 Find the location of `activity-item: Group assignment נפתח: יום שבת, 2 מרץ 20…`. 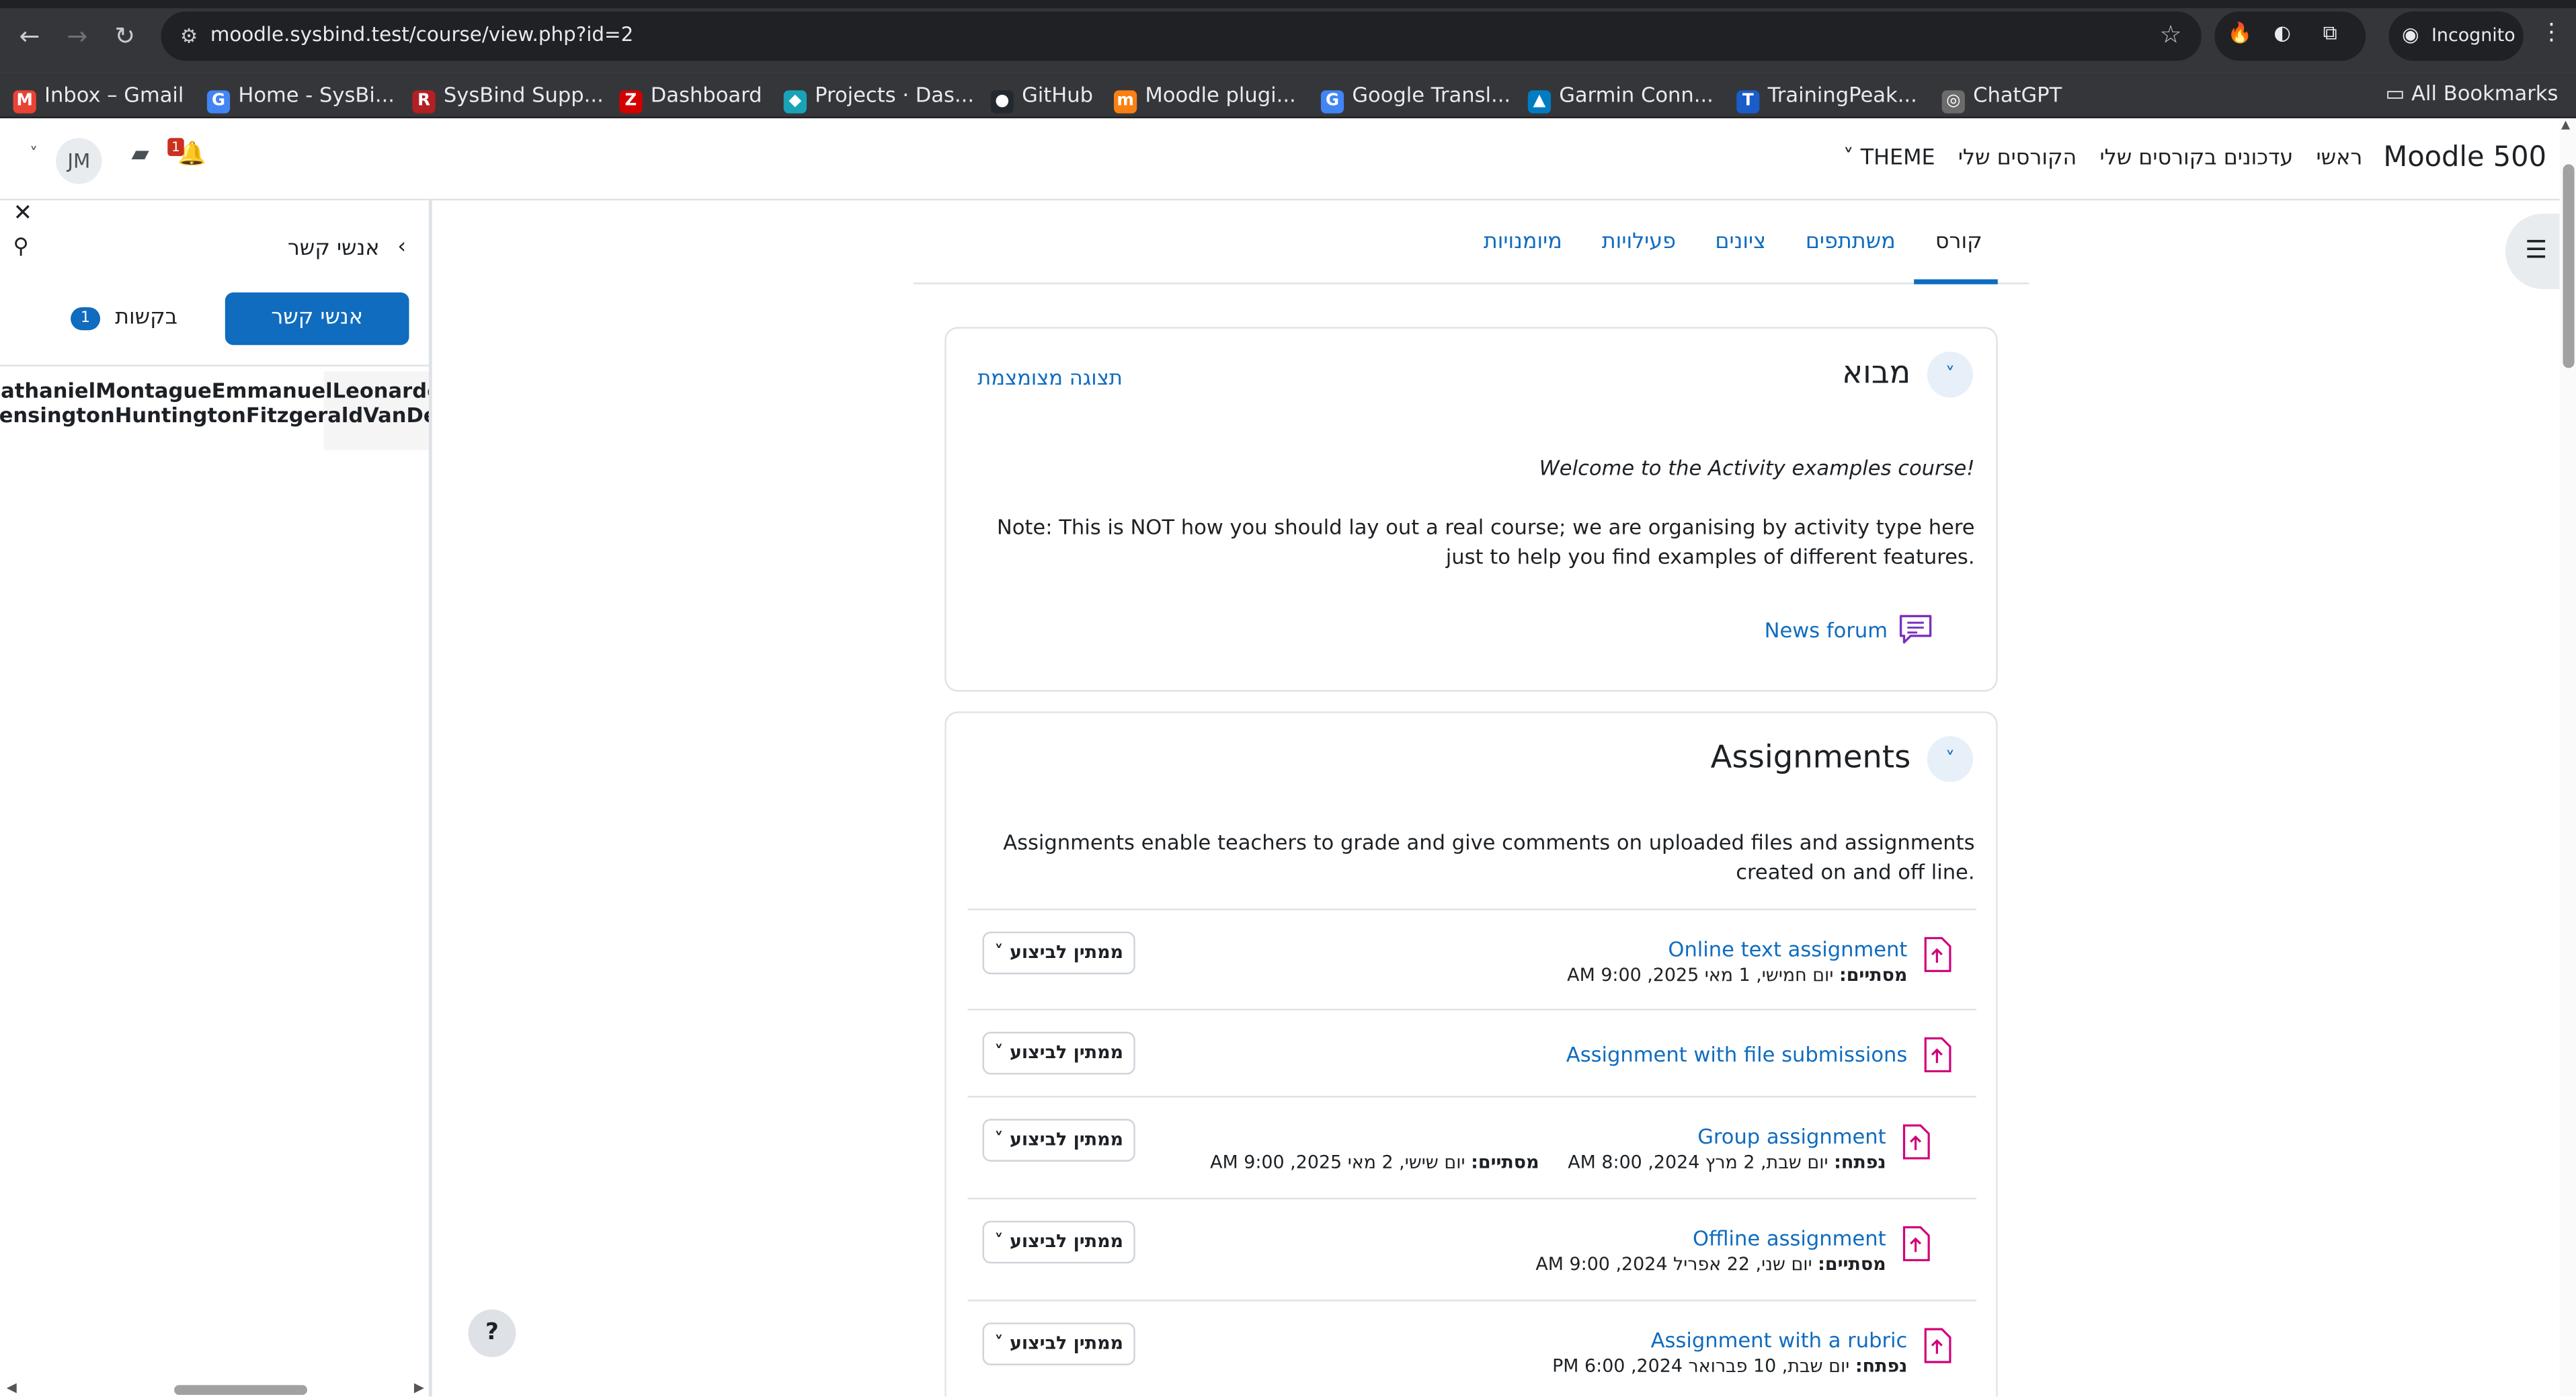

activity-item: Group assignment נפתח: יום שבת, 2 מרץ 20… is located at coordinates (1472, 1147).